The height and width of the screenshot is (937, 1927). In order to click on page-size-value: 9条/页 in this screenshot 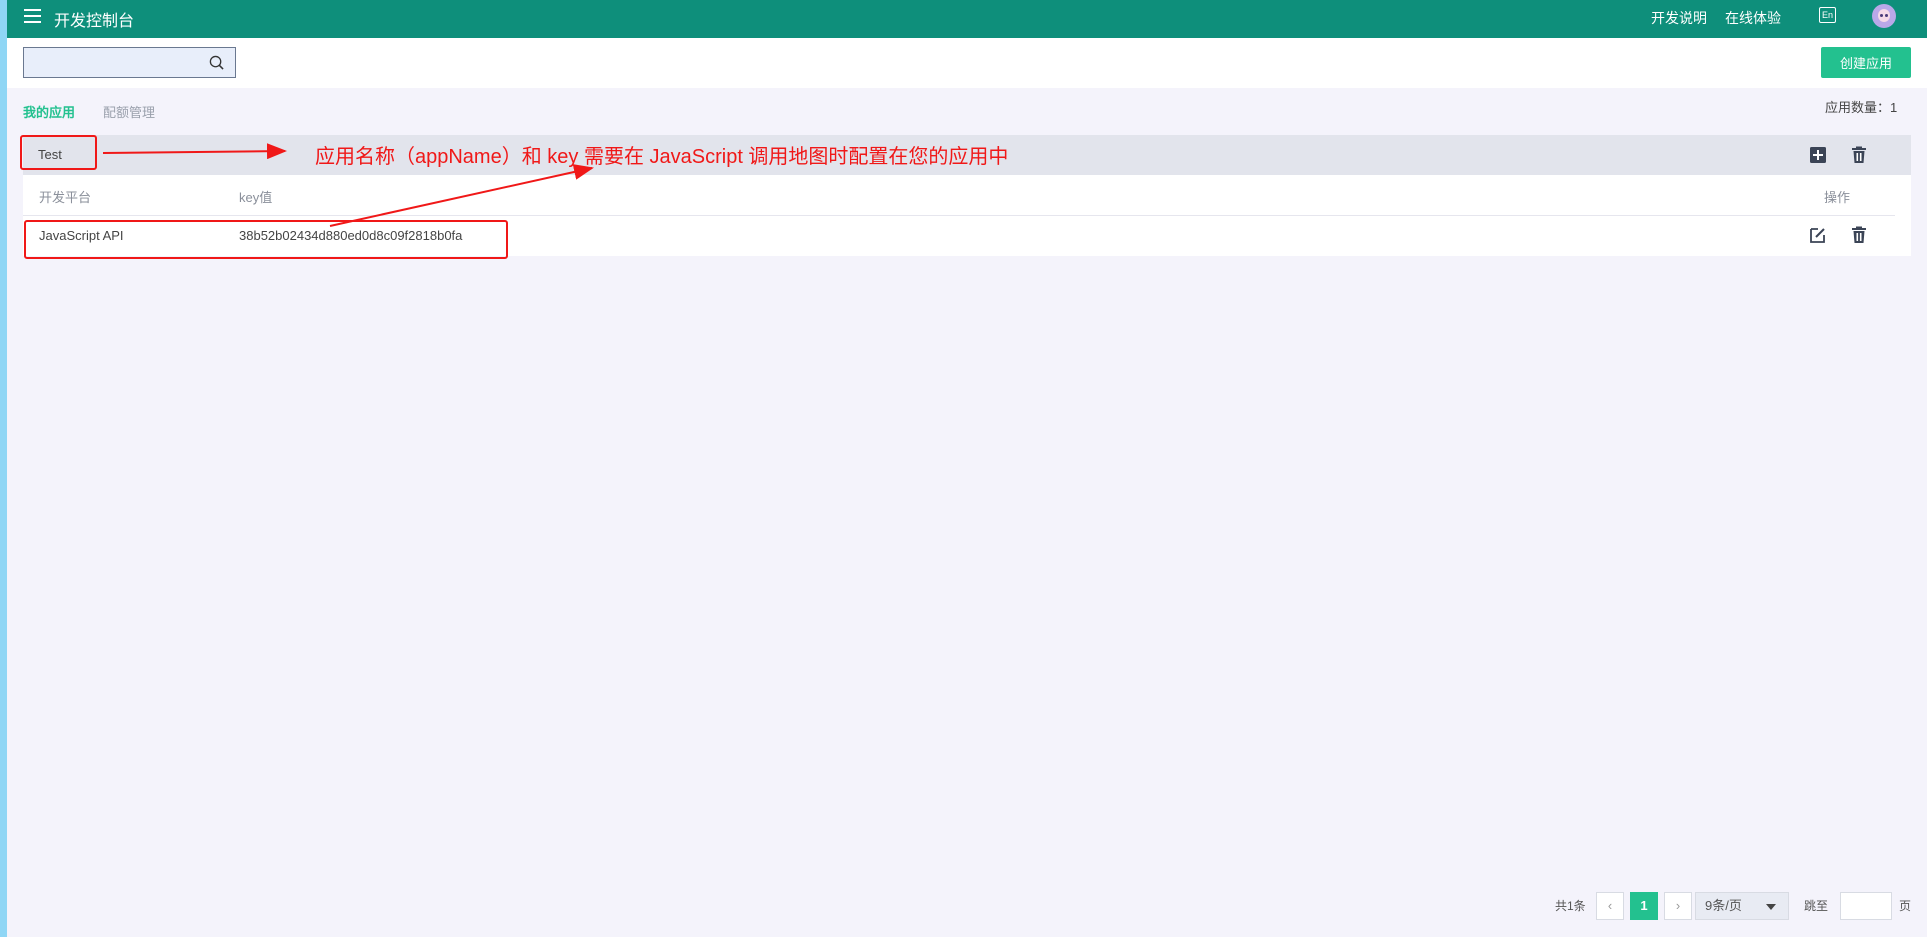, I will do `click(1723, 905)`.